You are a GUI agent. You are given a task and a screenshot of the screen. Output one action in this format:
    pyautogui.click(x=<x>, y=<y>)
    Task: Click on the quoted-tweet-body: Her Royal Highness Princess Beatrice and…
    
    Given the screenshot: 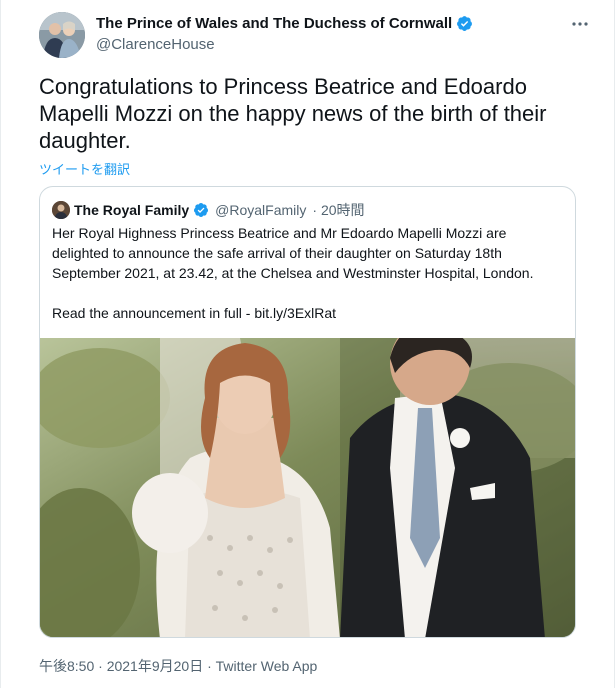 What is the action you would take?
    pyautogui.click(x=307, y=283)
    